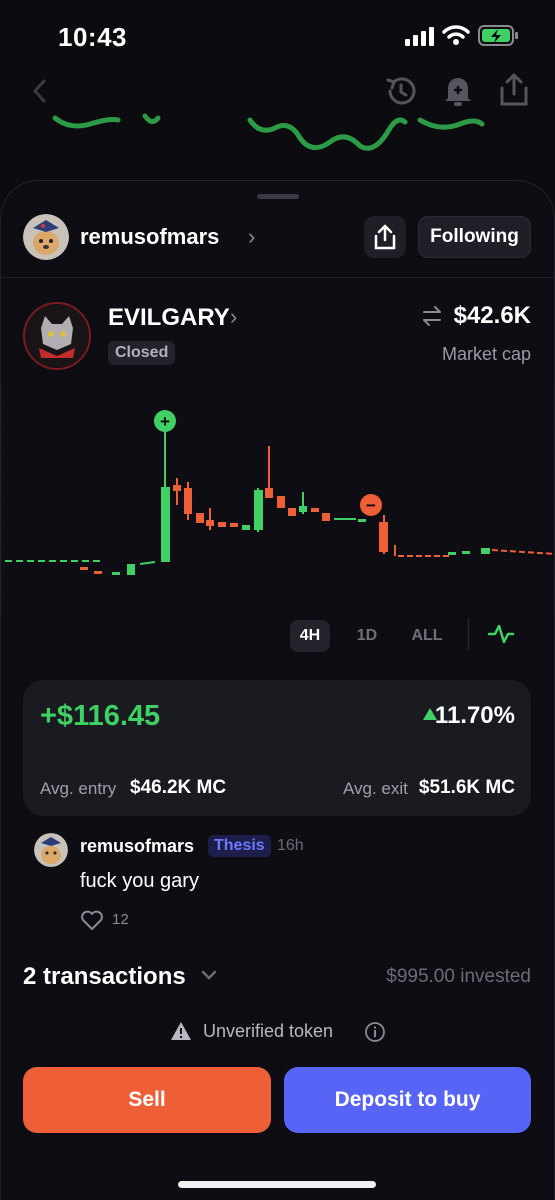  Describe the element at coordinates (169, 318) in the screenshot. I see `token-name: EVILGARY` at that location.